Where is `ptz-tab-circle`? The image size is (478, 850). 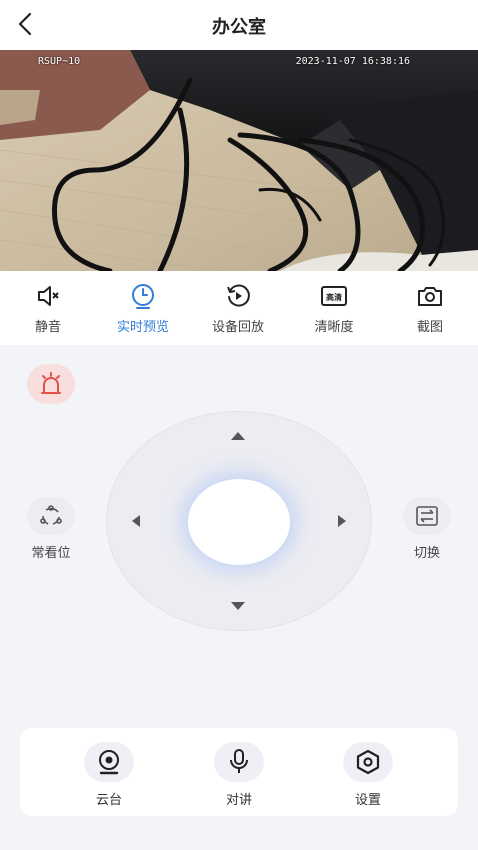
ptz-tab-circle is located at coordinates (109, 762).